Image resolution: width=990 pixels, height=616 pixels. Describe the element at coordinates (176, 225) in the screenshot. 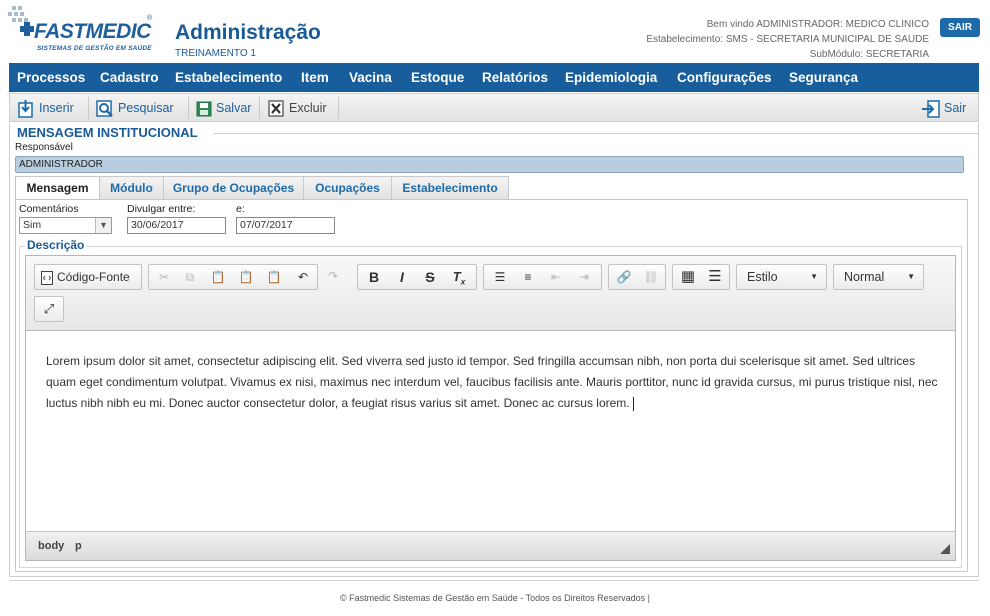

I see `date-start-input: 30/06/2017` at that location.